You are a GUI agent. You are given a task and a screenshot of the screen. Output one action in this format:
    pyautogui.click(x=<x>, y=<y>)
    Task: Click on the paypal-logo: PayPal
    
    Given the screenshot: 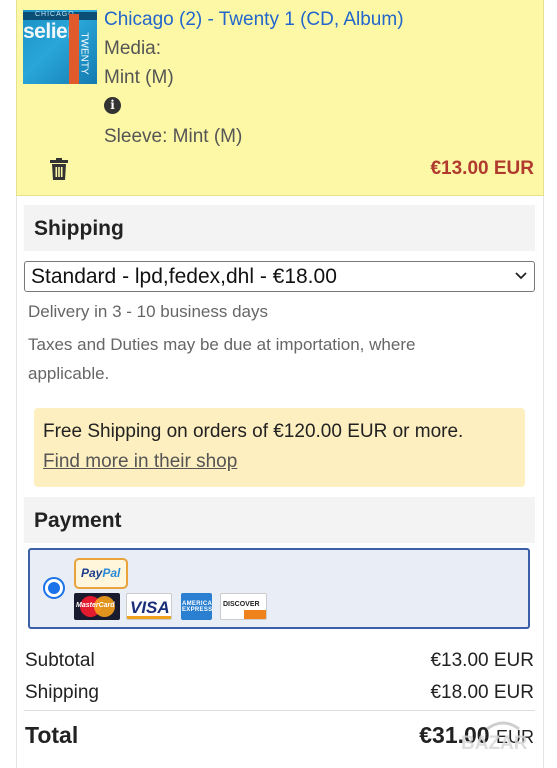 What is the action you would take?
    pyautogui.click(x=101, y=573)
    